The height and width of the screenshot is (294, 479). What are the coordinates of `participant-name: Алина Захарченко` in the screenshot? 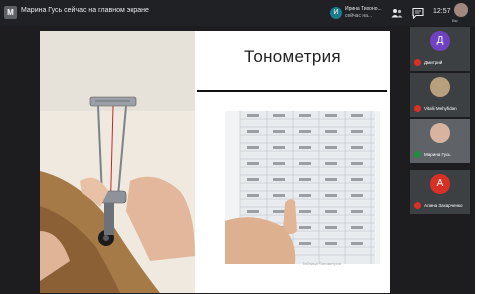 It's located at (443, 205).